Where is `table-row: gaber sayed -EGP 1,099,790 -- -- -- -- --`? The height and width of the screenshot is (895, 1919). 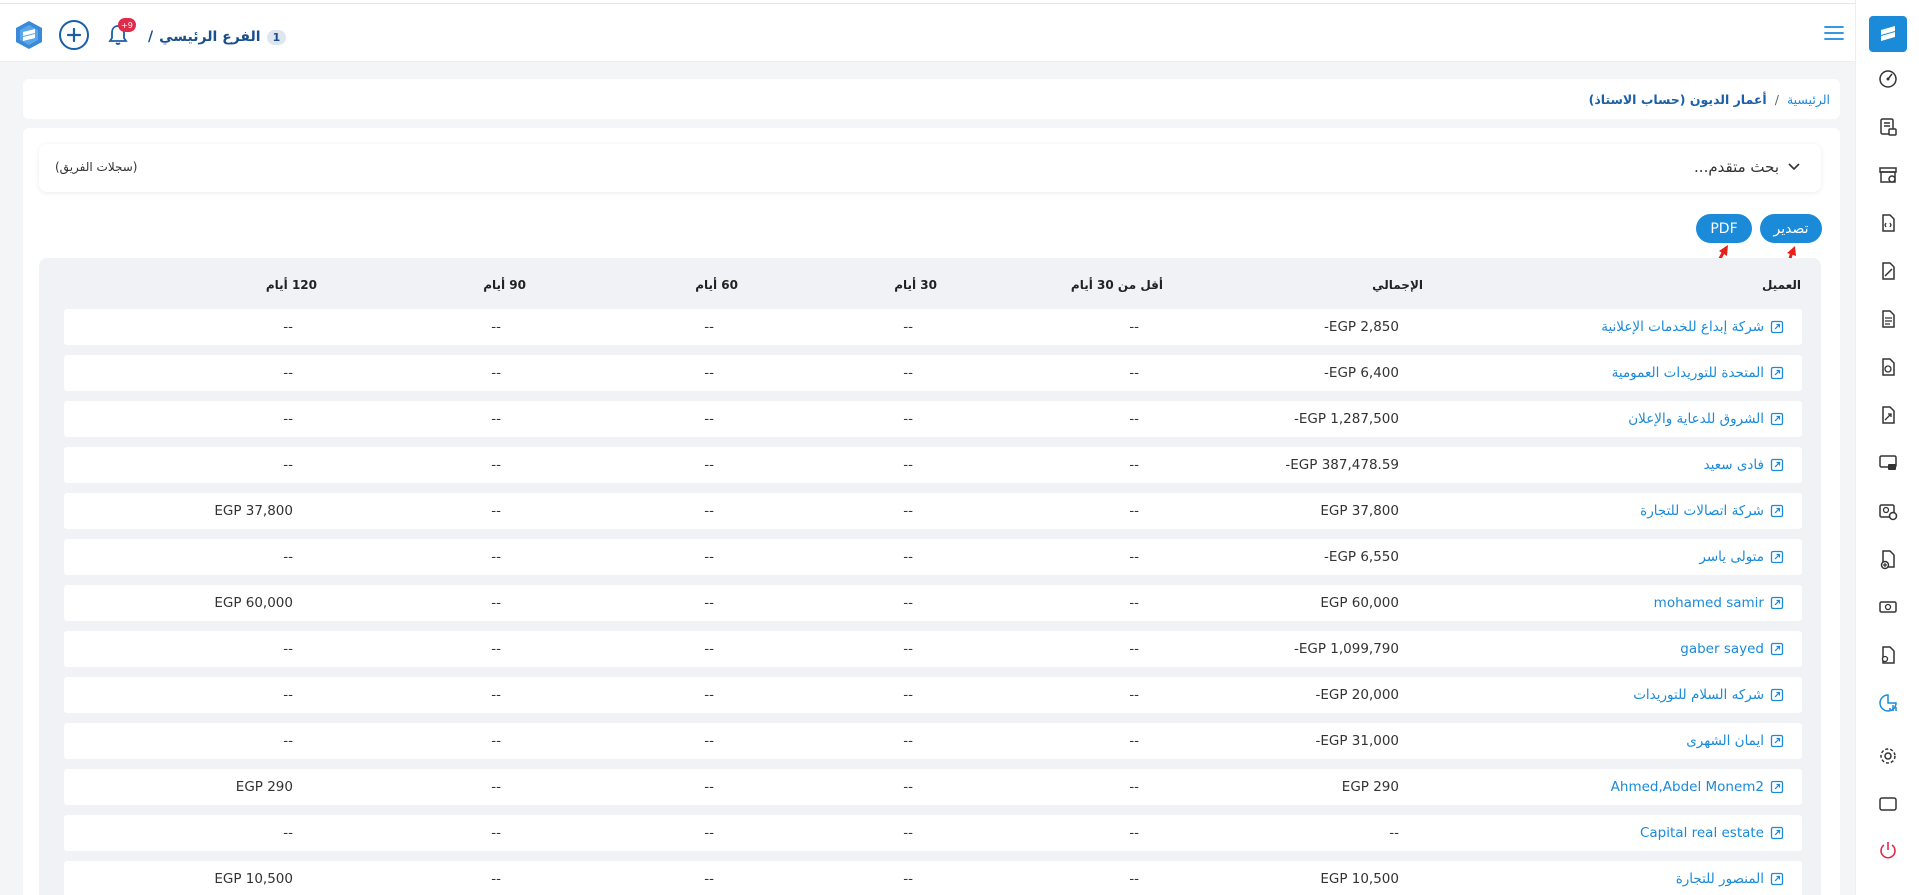 table-row: gaber sayed -EGP 1,099,790 -- -- -- -- -- is located at coordinates (933, 649).